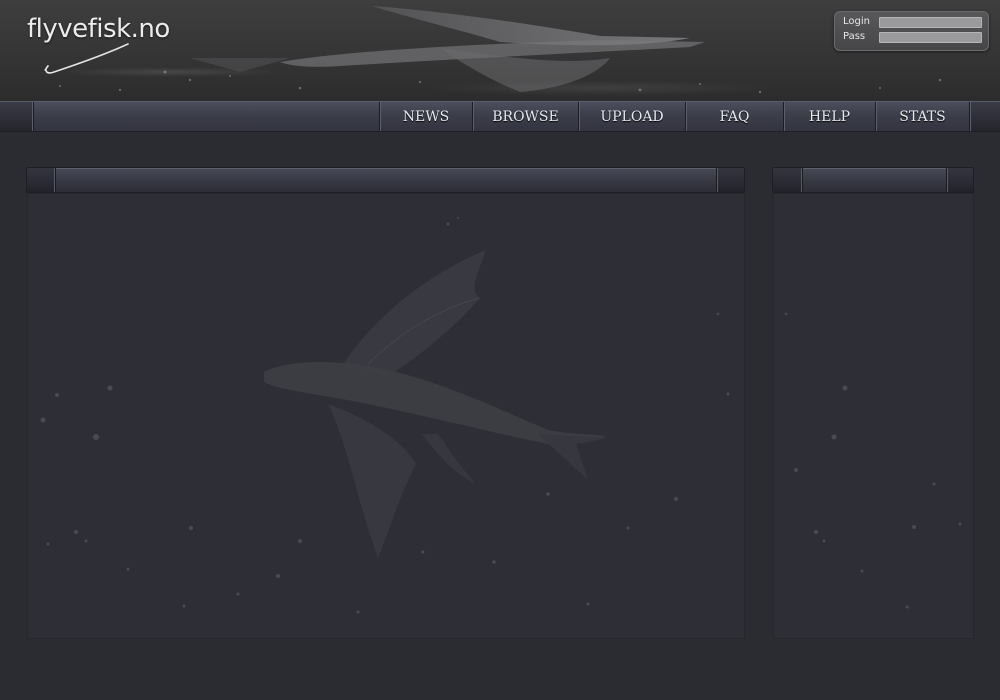 The width and height of the screenshot is (1000, 700). Describe the element at coordinates (959, 180) in the screenshot. I see `side-panel-header-right-cap` at that location.